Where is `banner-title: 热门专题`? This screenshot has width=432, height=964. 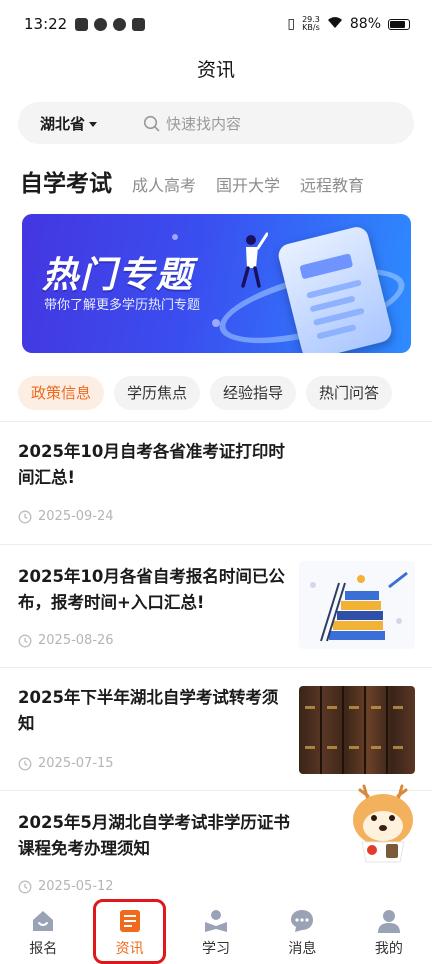 banner-title: 热门专题 is located at coordinates (118, 275).